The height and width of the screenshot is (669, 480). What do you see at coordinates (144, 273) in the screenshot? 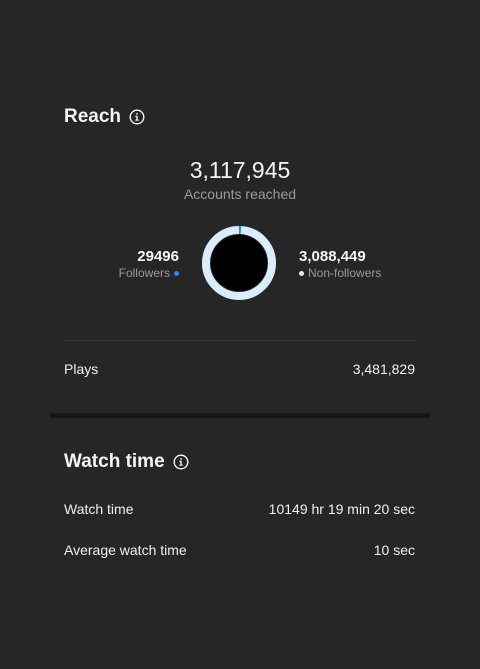
I see `followers-label: Followers` at bounding box center [144, 273].